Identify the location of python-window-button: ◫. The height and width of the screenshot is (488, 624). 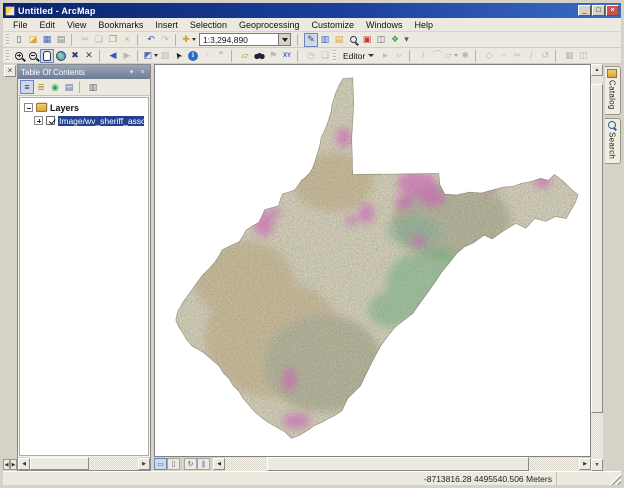
(381, 40).